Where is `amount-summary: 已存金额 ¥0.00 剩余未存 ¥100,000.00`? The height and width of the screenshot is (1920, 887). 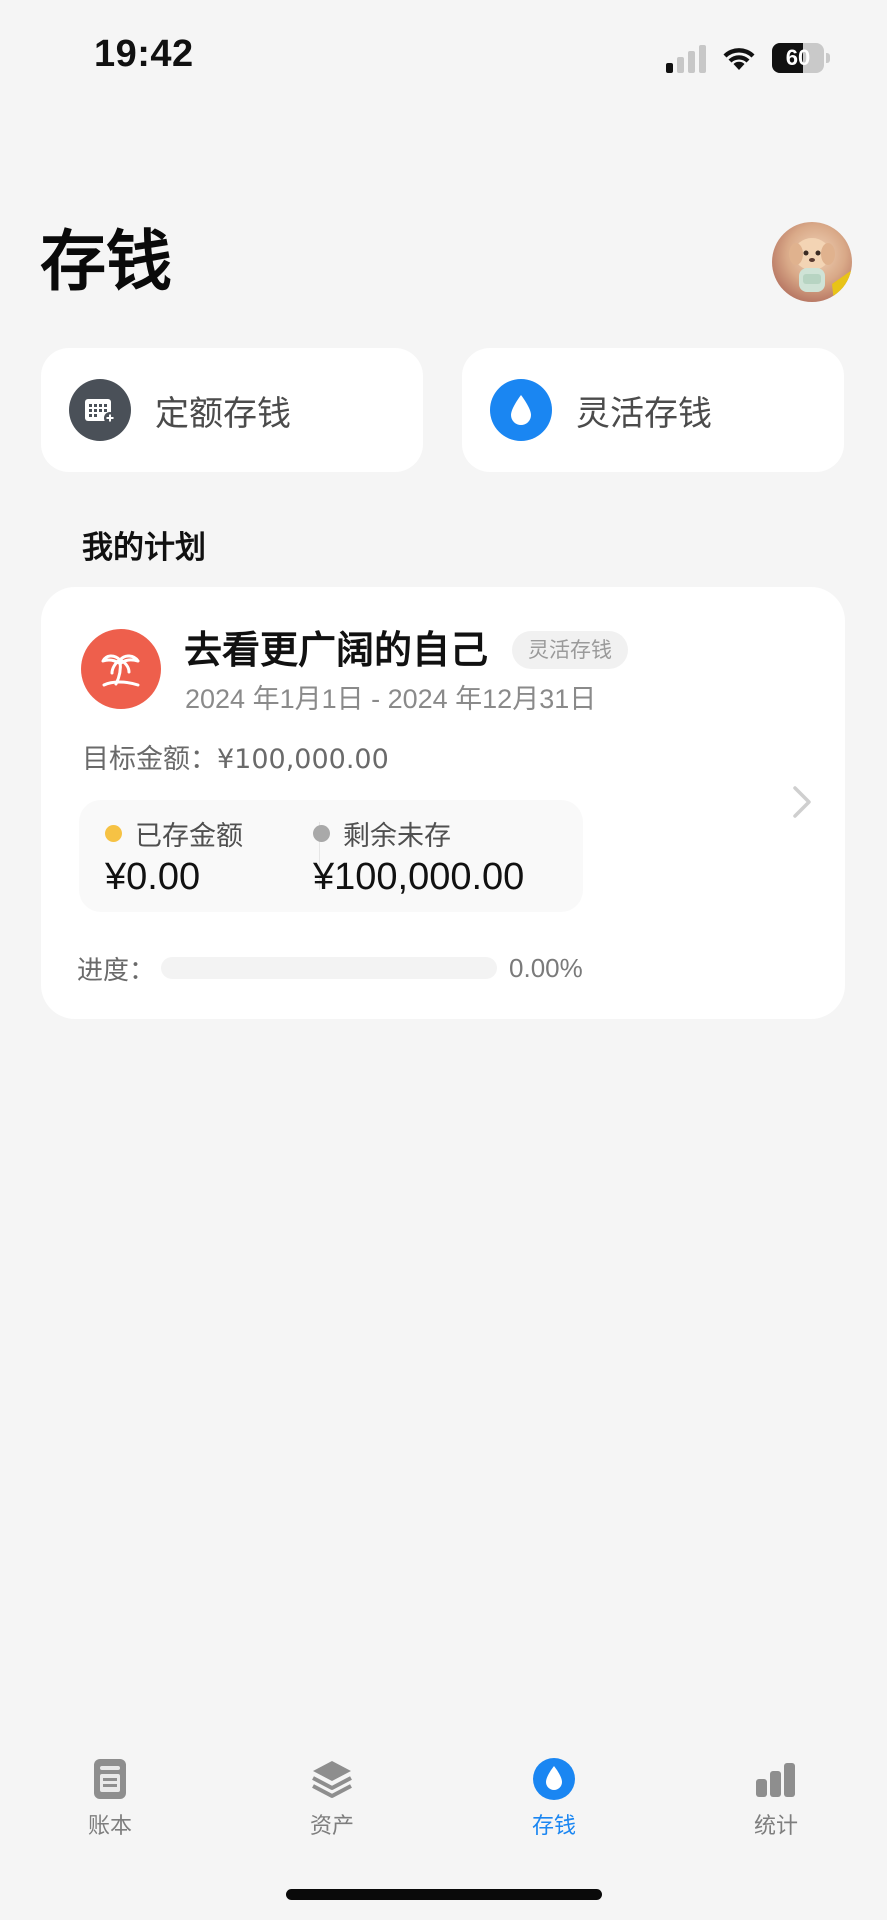
amount-summary: 已存金额 ¥0.00 剩余未存 ¥100,000.00 is located at coordinates (331, 856).